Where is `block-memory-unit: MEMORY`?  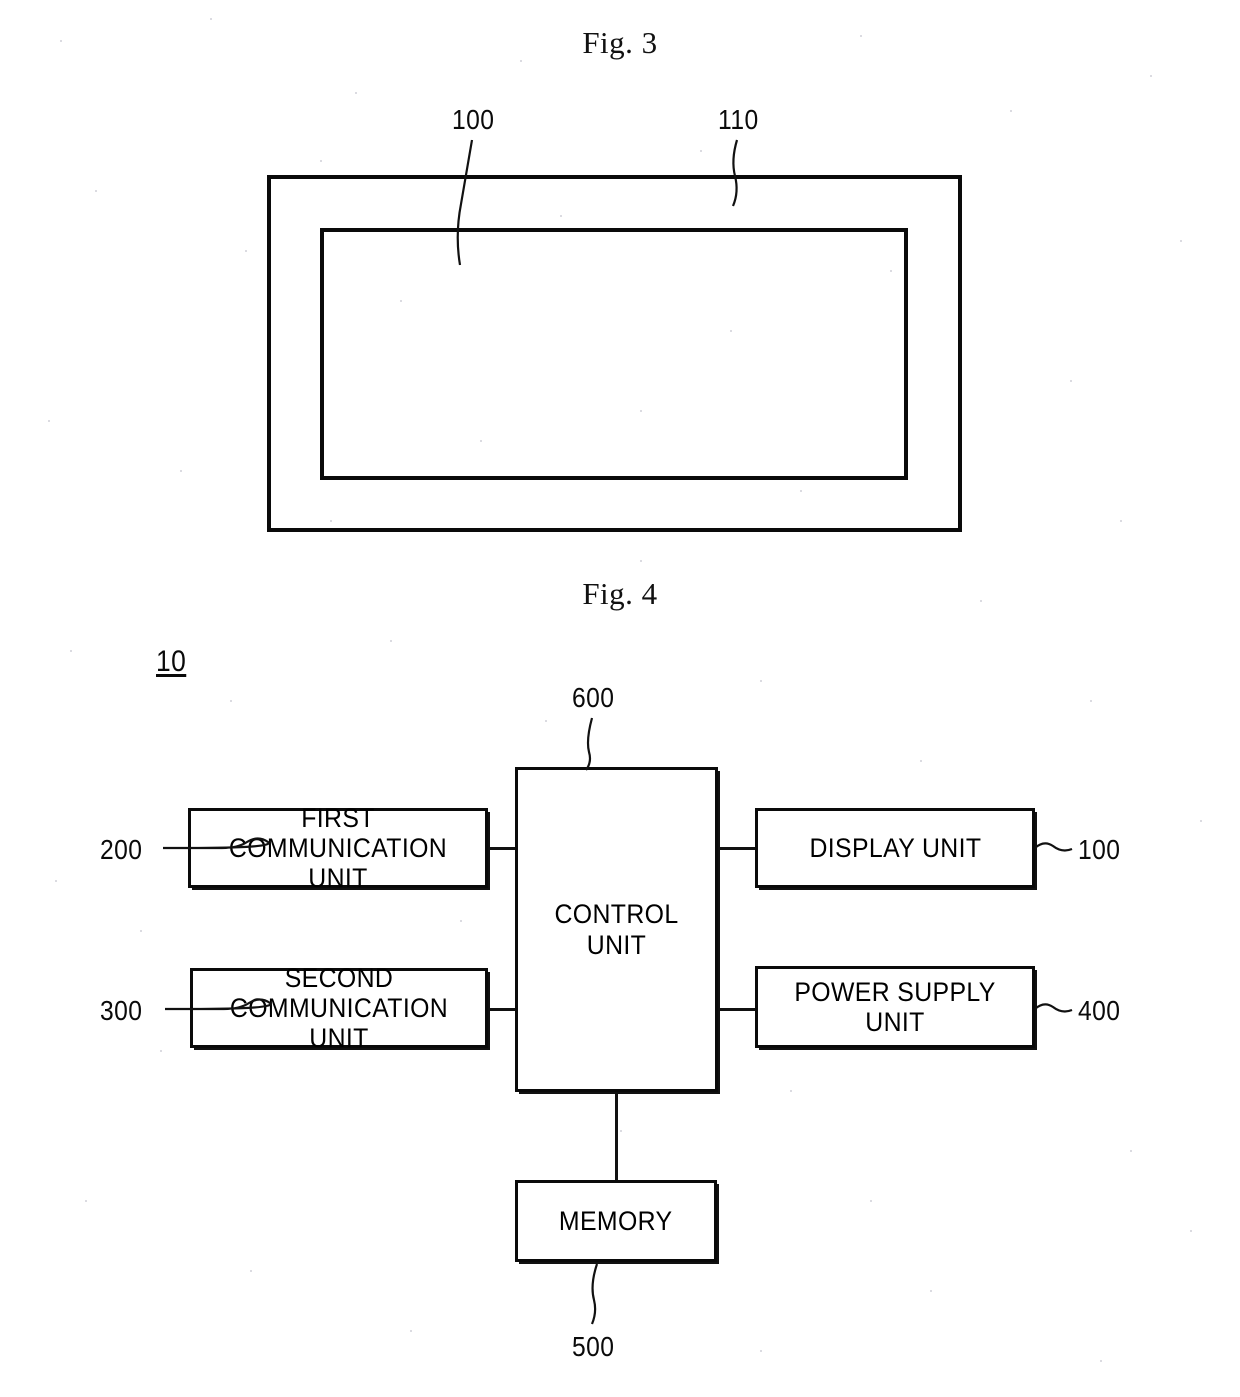 block-memory-unit: MEMORY is located at coordinates (616, 1221).